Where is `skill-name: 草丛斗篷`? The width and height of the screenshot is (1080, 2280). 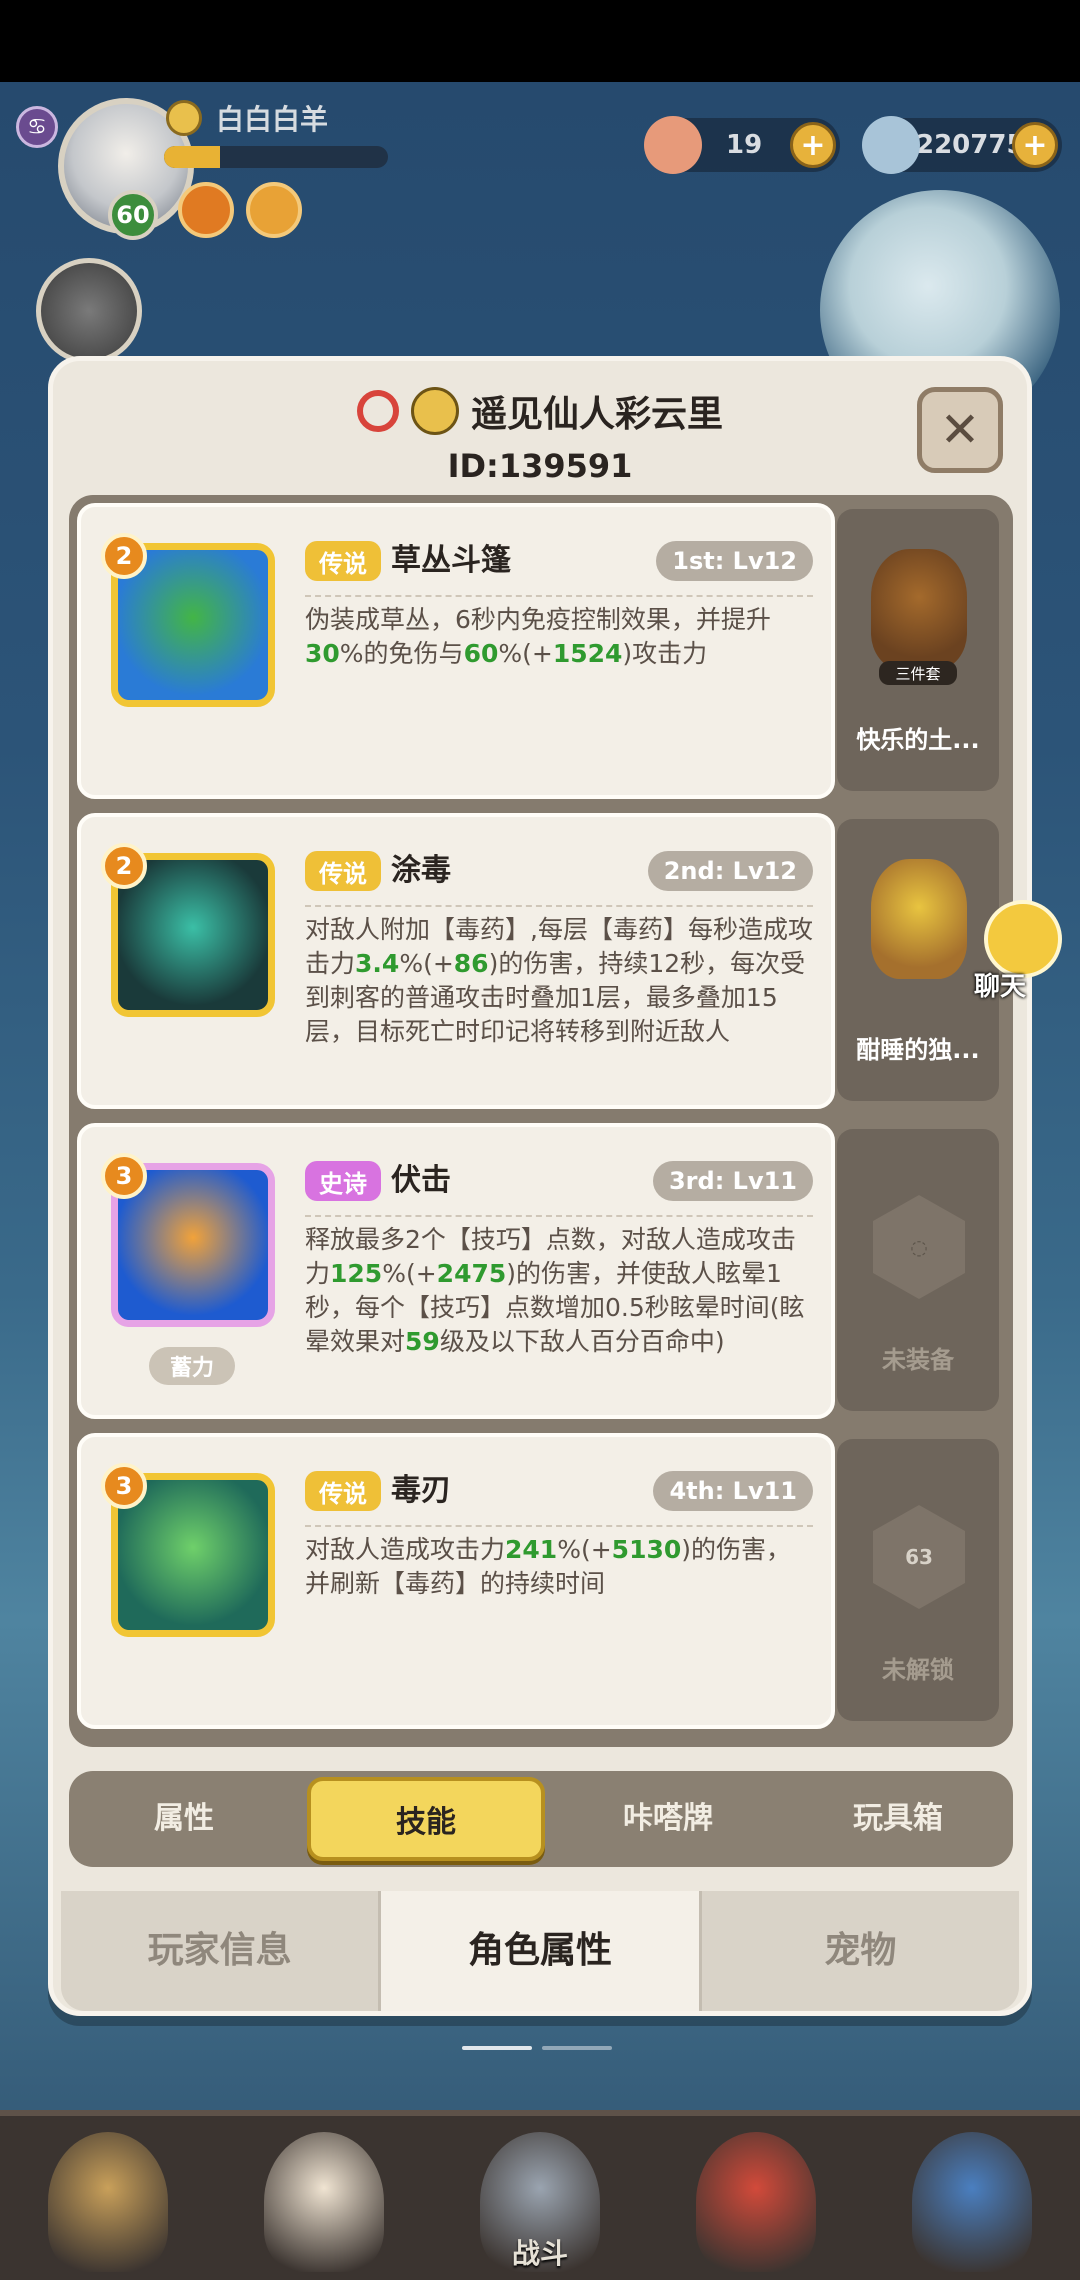
skill-name: 草丛斗篷 is located at coordinates (451, 560).